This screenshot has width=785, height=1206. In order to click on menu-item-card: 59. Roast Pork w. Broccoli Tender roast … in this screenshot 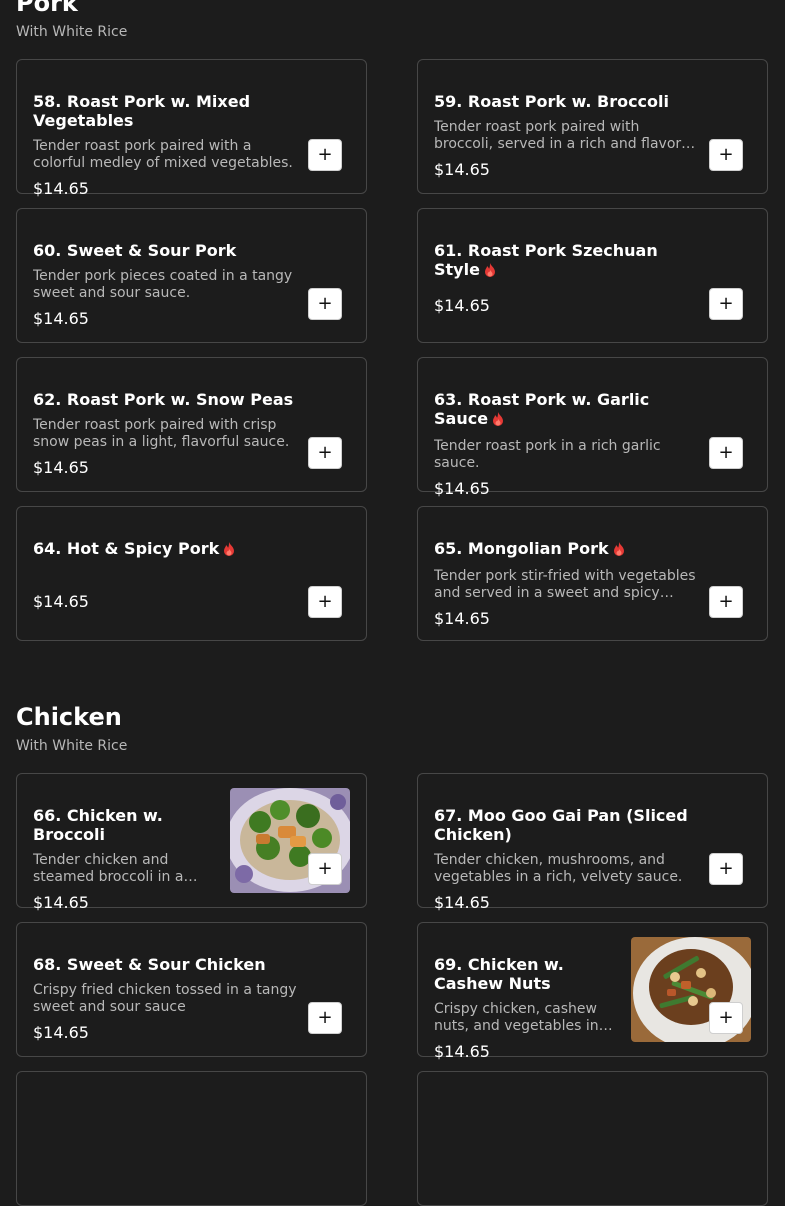, I will do `click(592, 126)`.